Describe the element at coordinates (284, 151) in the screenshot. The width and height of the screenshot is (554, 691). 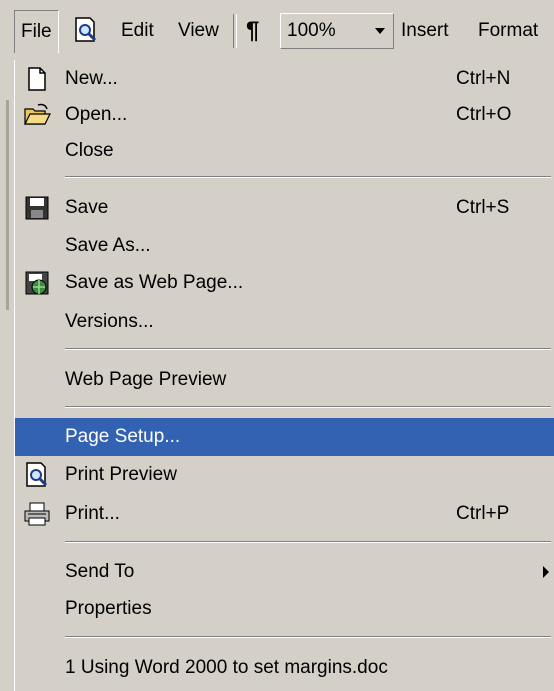
I see `menu-item-close: Close` at that location.